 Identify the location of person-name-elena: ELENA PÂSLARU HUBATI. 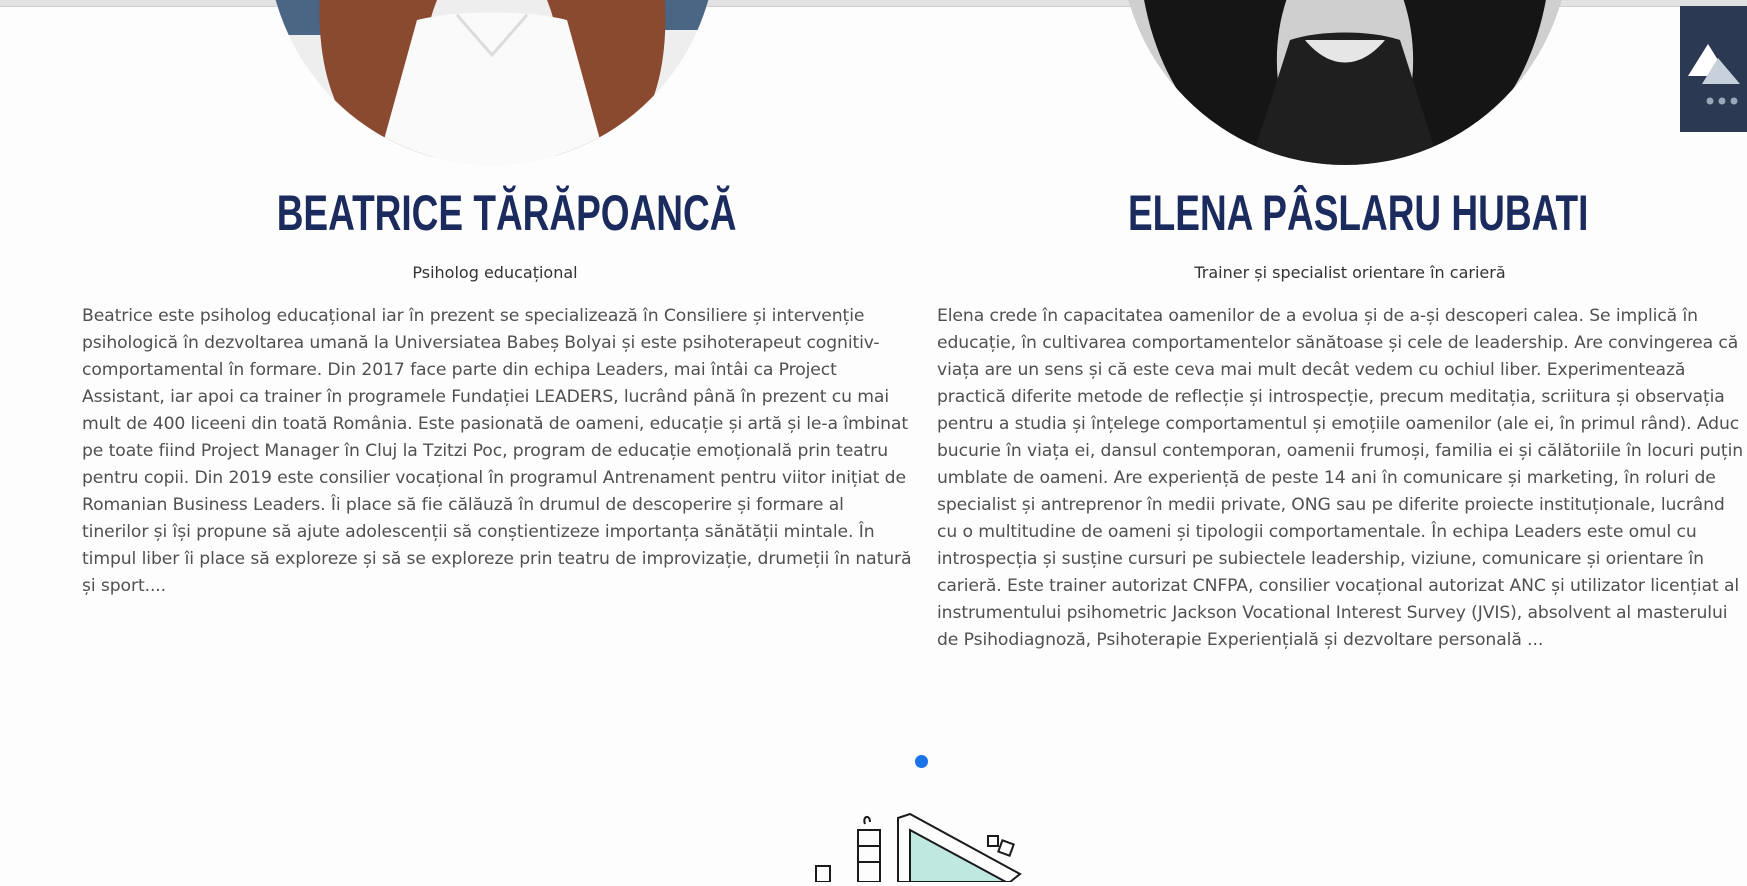
(1358, 213).